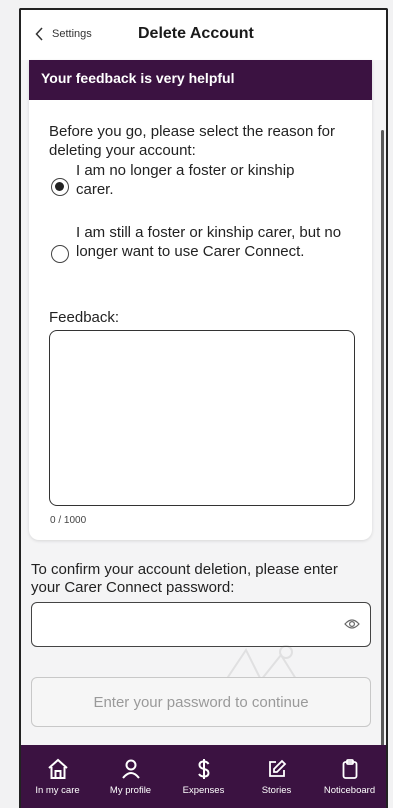 This screenshot has height=808, width=393. I want to click on chevron-left-icon, so click(39, 34).